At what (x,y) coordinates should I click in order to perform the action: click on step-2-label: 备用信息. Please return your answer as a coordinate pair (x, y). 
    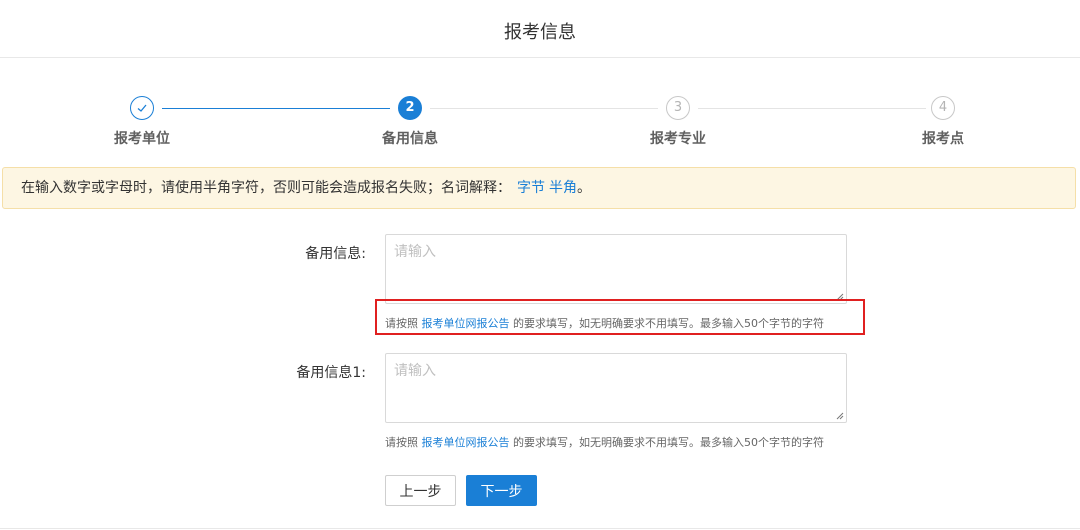
    Looking at the image, I should click on (410, 139).